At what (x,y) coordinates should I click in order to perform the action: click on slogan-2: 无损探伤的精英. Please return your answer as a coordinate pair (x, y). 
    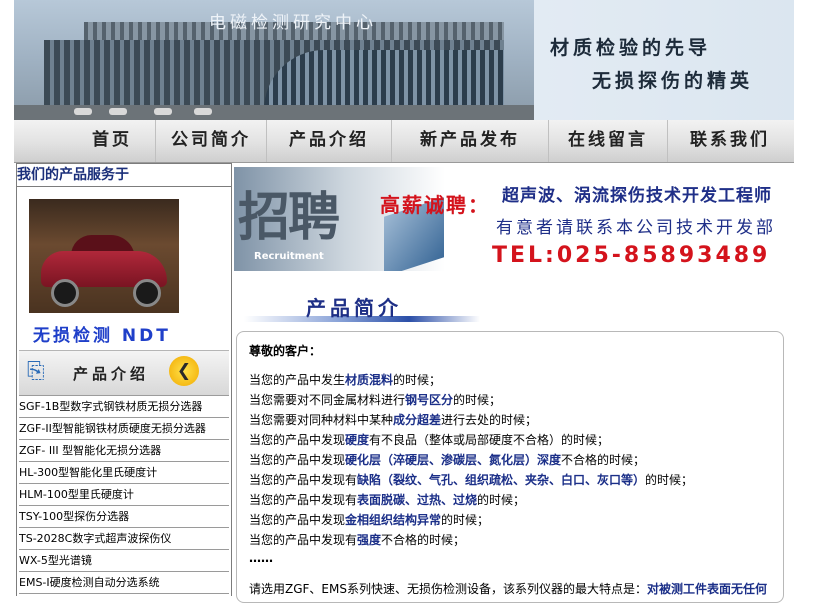
    Looking at the image, I should click on (673, 81).